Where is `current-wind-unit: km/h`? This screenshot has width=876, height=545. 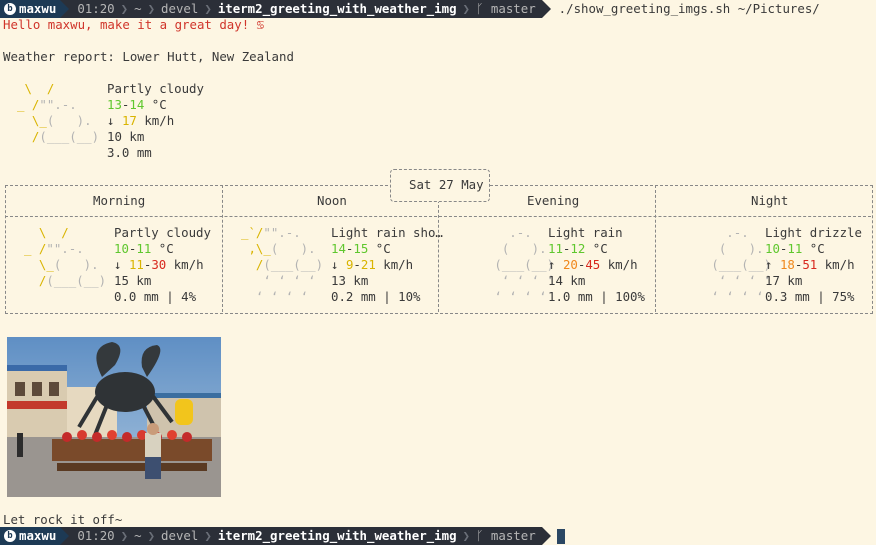
current-wind-unit: km/h is located at coordinates (155, 120).